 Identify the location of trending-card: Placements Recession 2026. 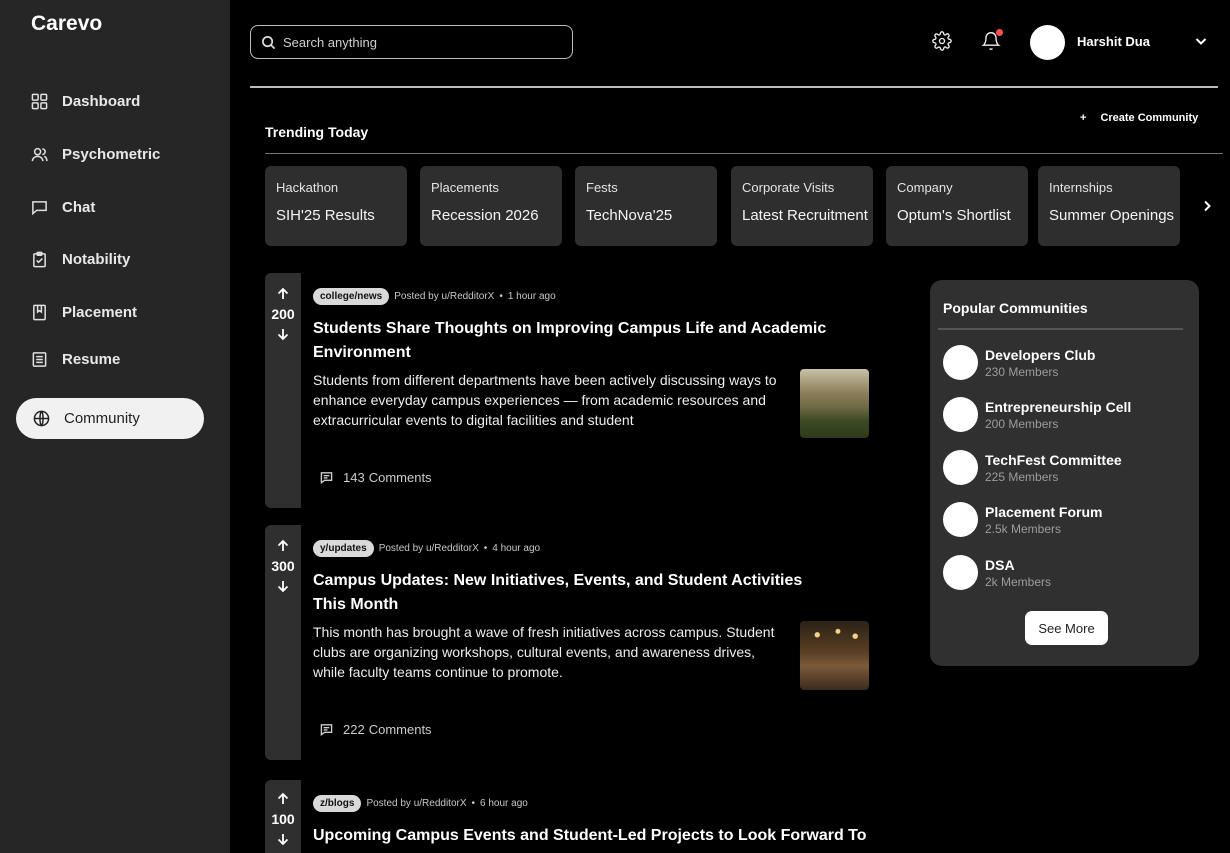
(491, 206).